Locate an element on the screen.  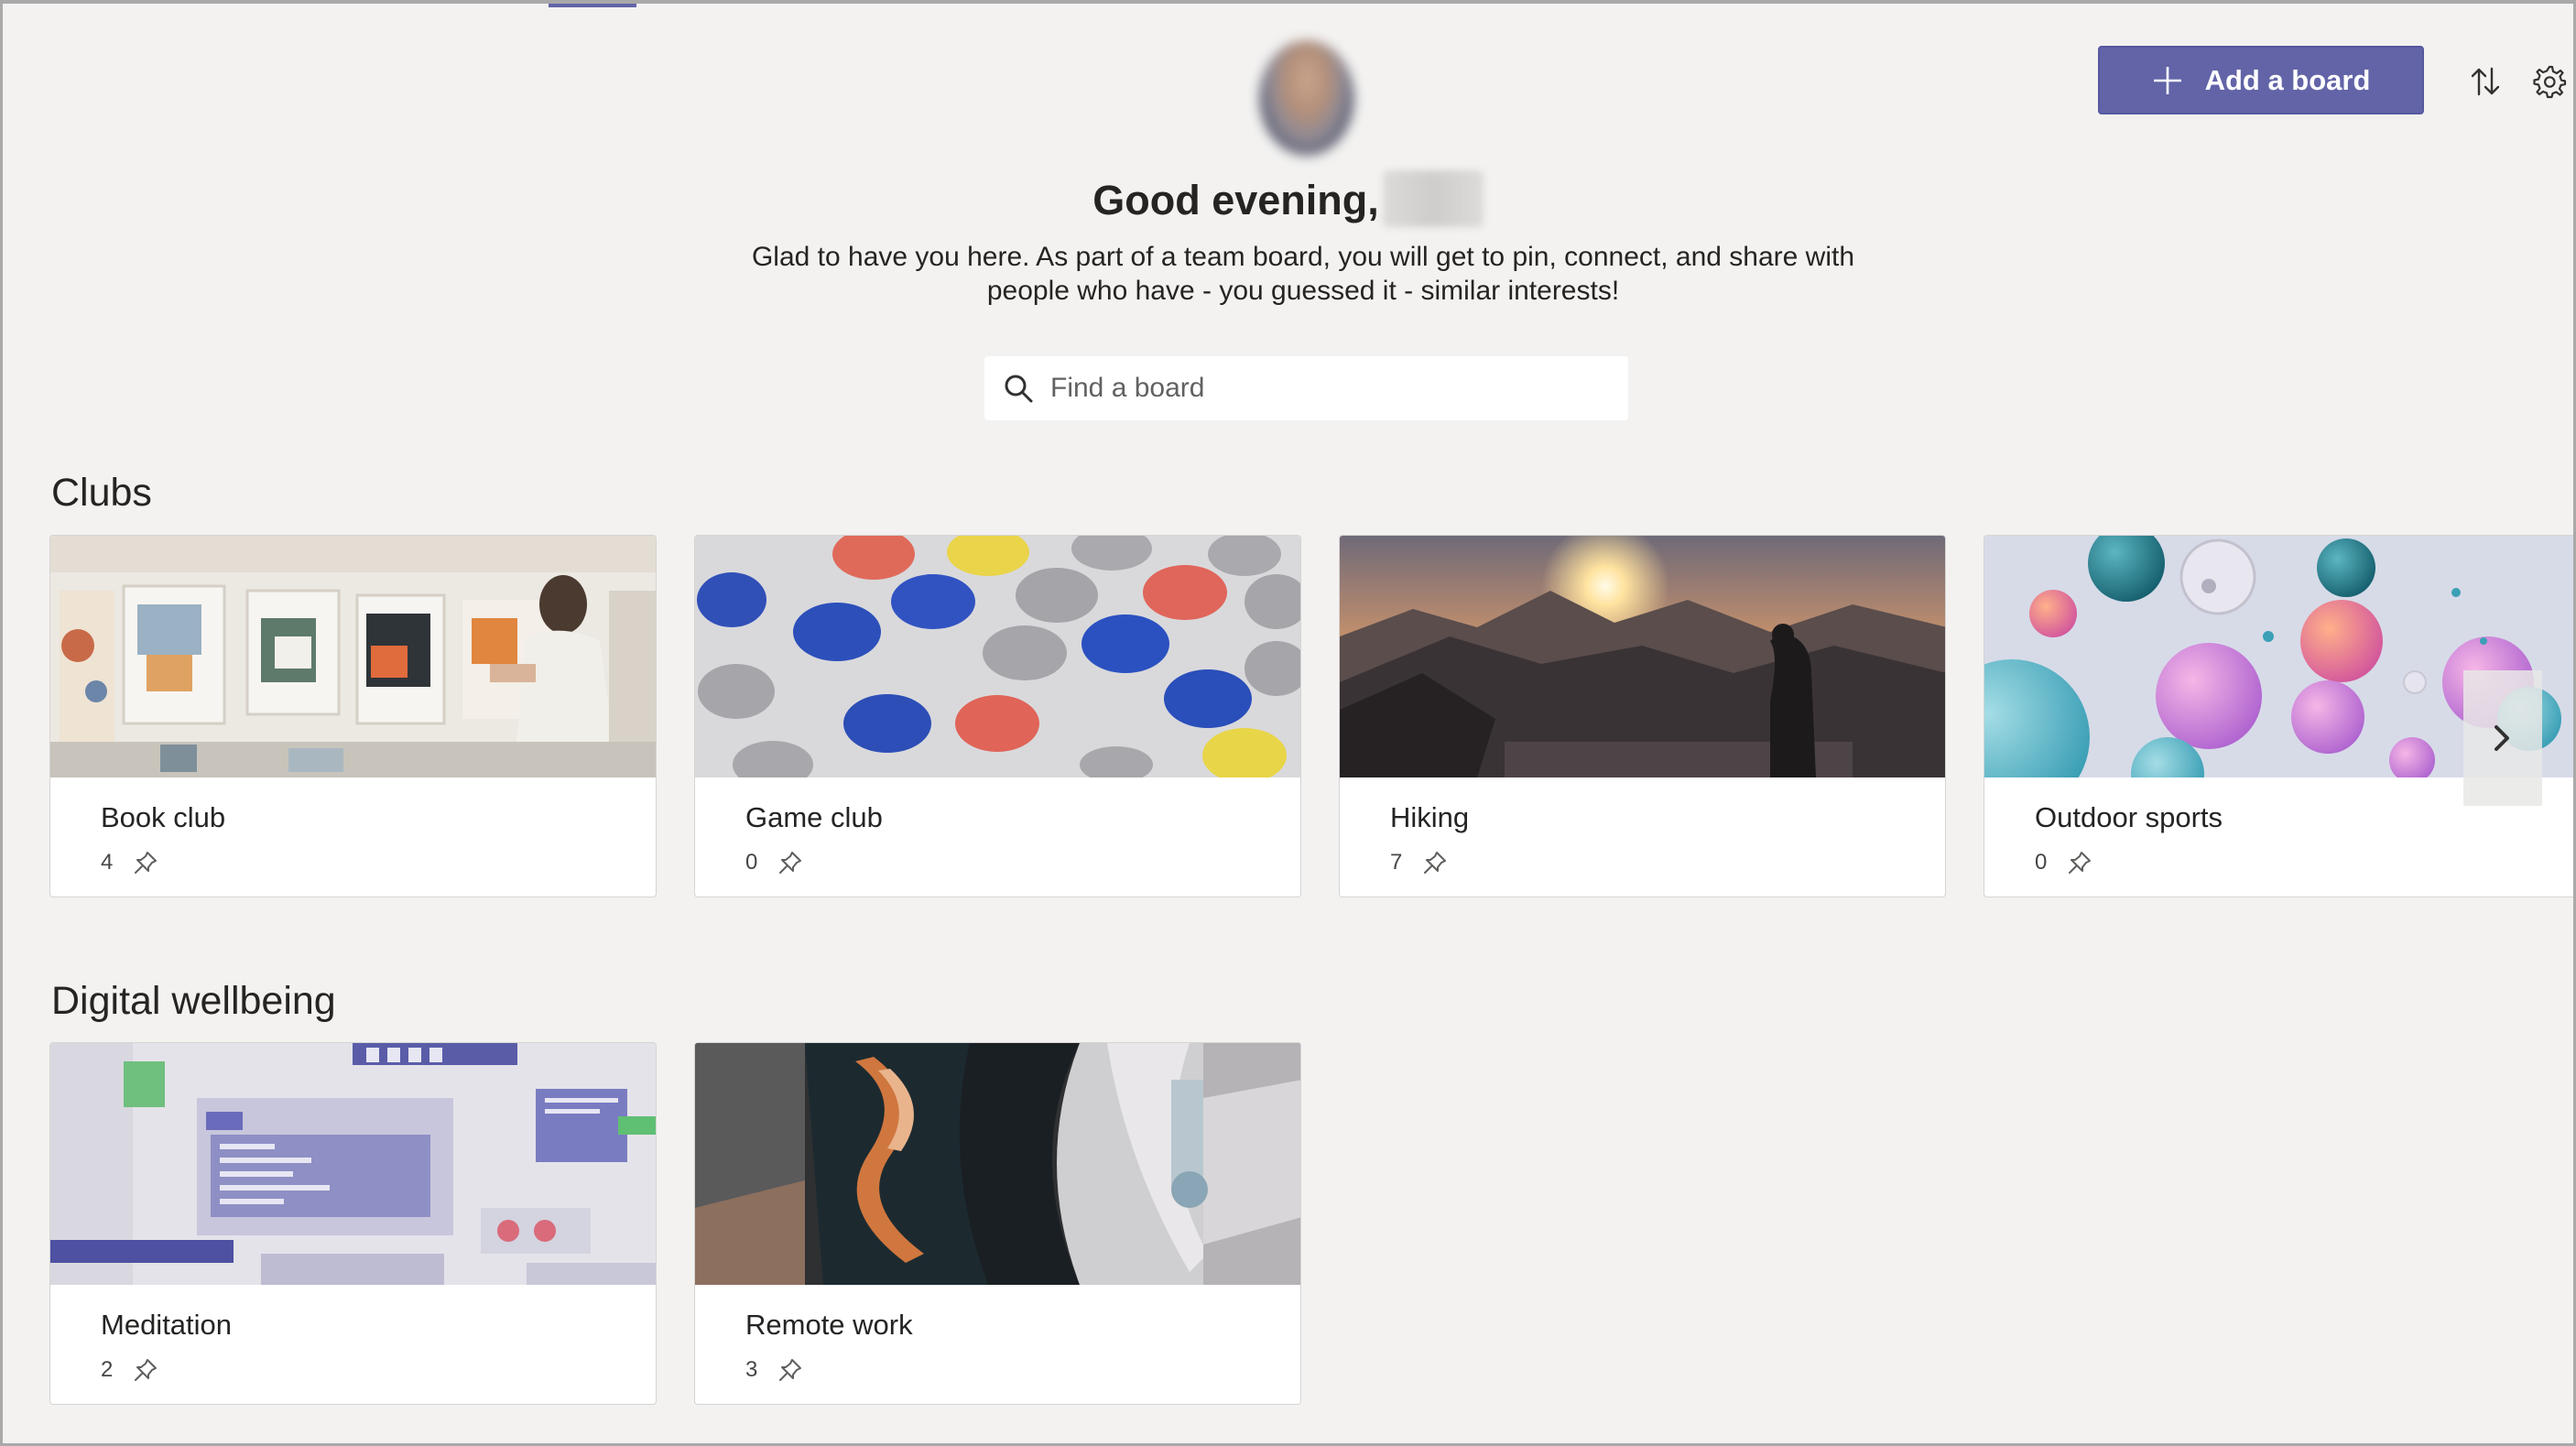
sort-icon is located at coordinates (2485, 81).